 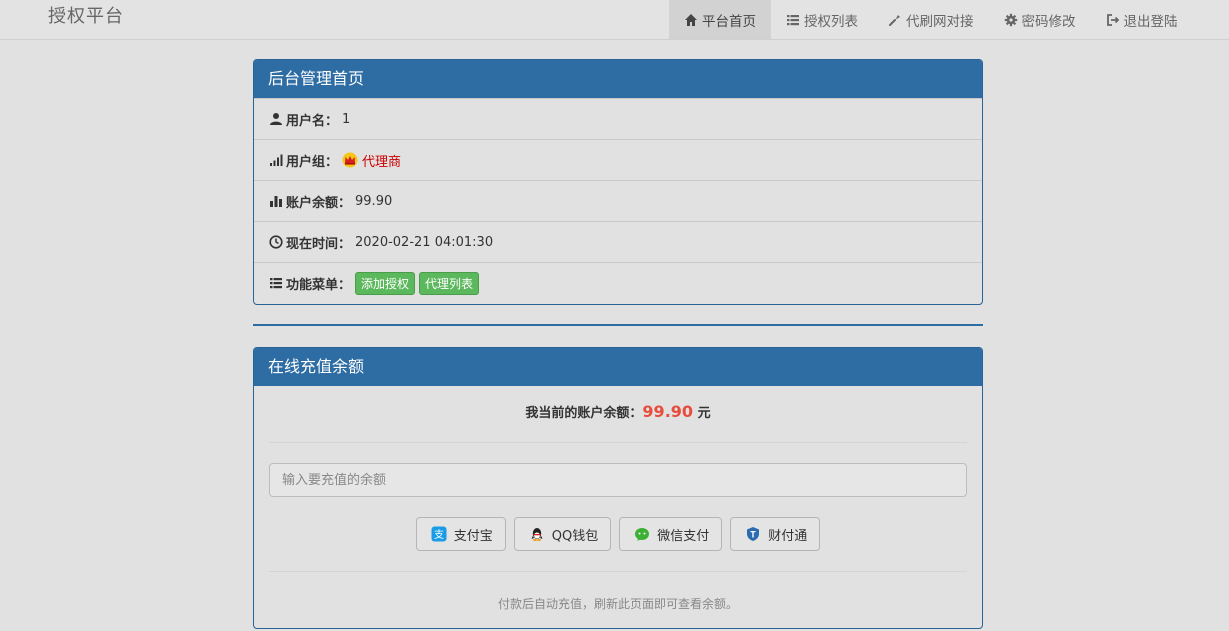 What do you see at coordinates (618, 325) in the screenshot?
I see `section-divider` at bounding box center [618, 325].